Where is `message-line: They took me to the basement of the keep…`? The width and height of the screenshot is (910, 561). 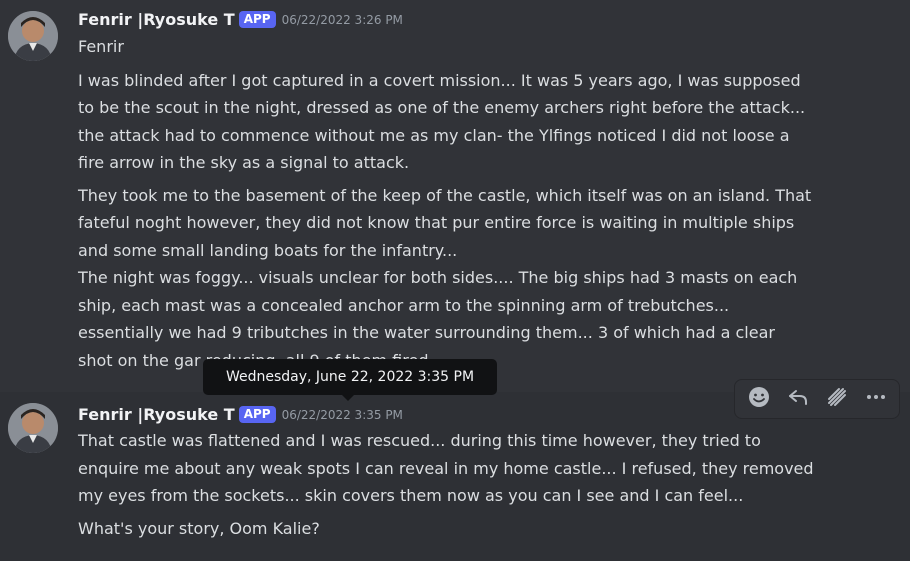
message-line: They took me to the basement of the keep… is located at coordinates (445, 195).